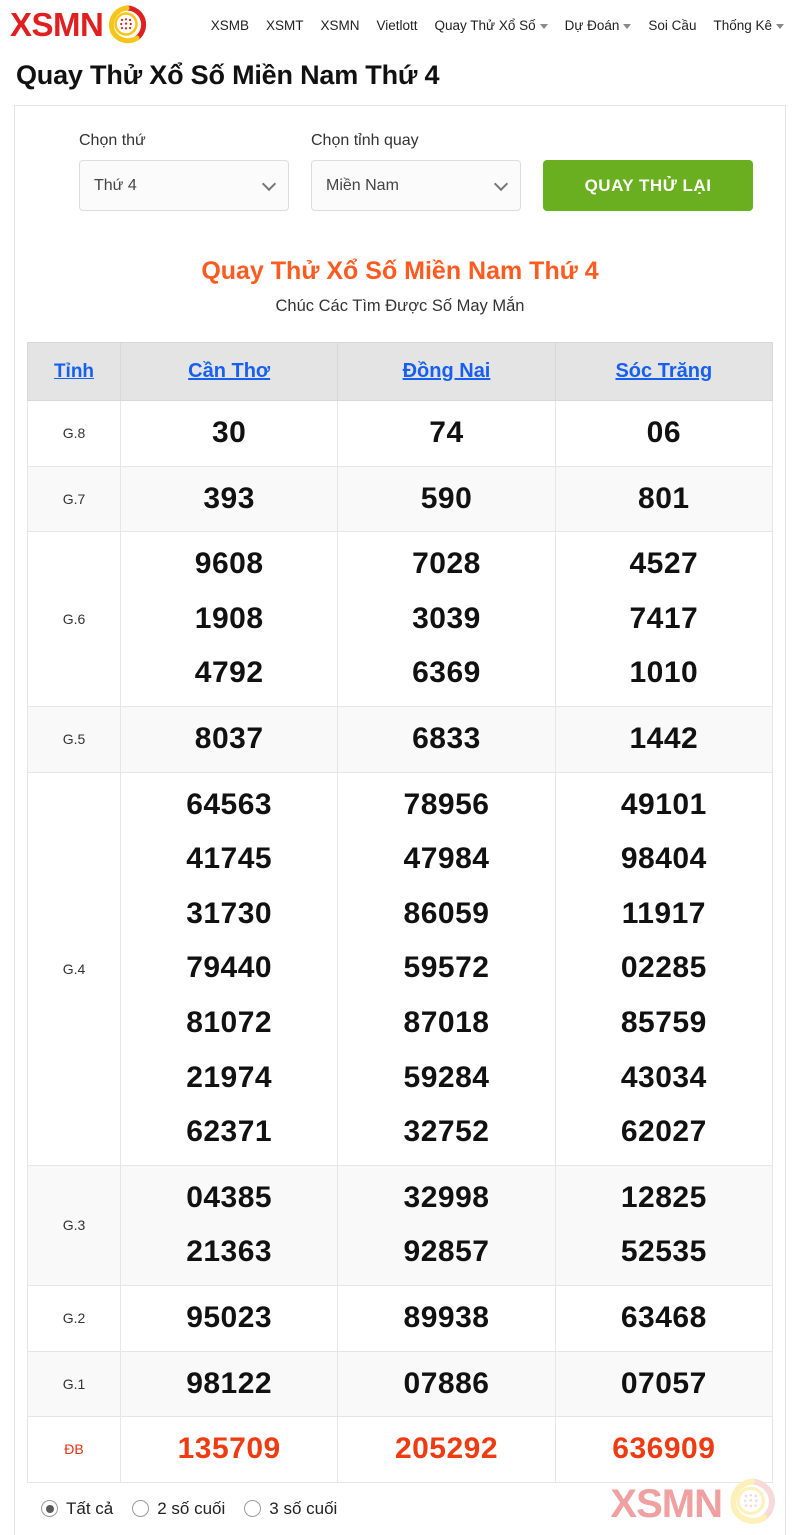 This screenshot has height=1535, width=800. What do you see at coordinates (491, 25) in the screenshot?
I see `nav-item-quay-thu-xo-so: Quay Thử Xổ Số` at bounding box center [491, 25].